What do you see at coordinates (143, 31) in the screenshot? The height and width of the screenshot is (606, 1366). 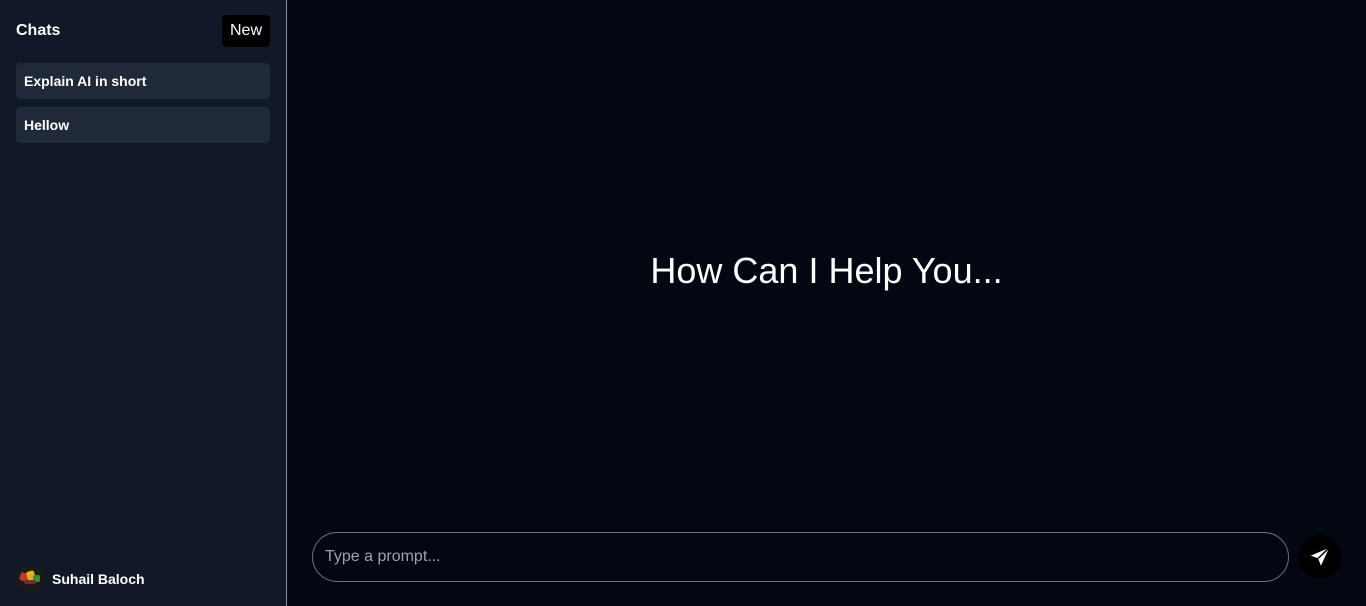 I see `sidebar-header: Chats New` at bounding box center [143, 31].